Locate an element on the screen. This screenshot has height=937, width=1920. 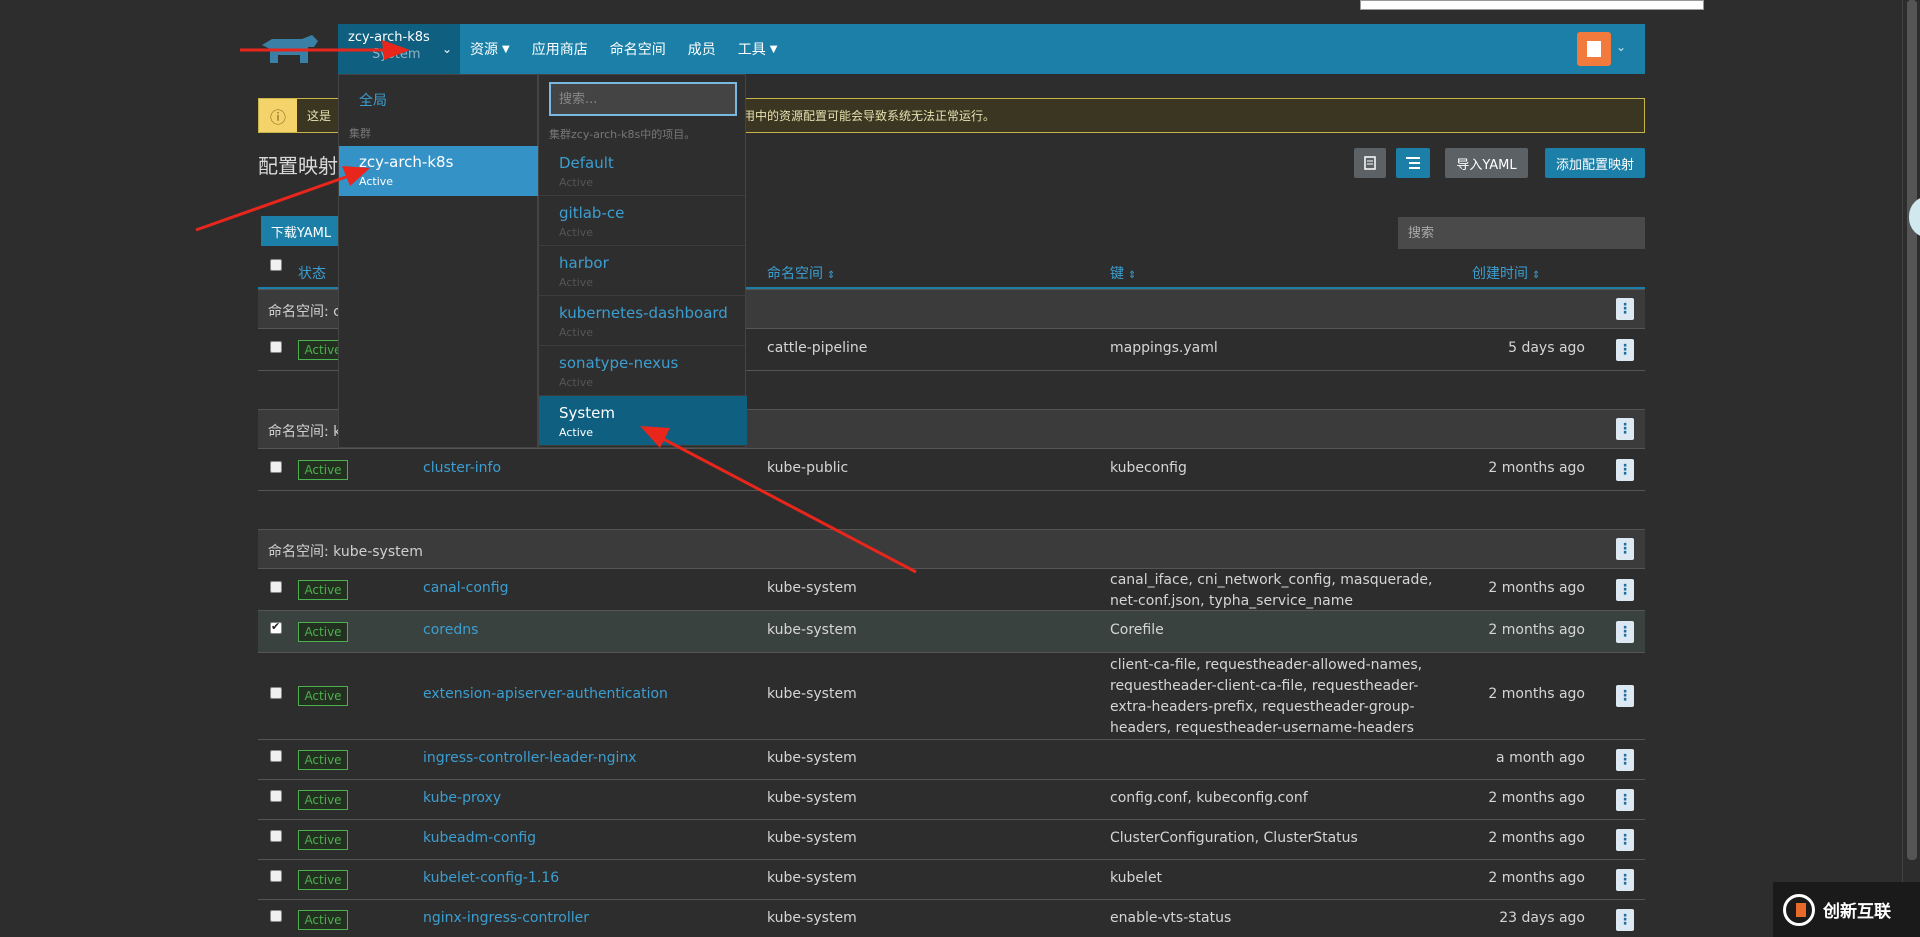
namespace-group-row: 命名空间: kube-system ⋮ is located at coordinates (951, 549).